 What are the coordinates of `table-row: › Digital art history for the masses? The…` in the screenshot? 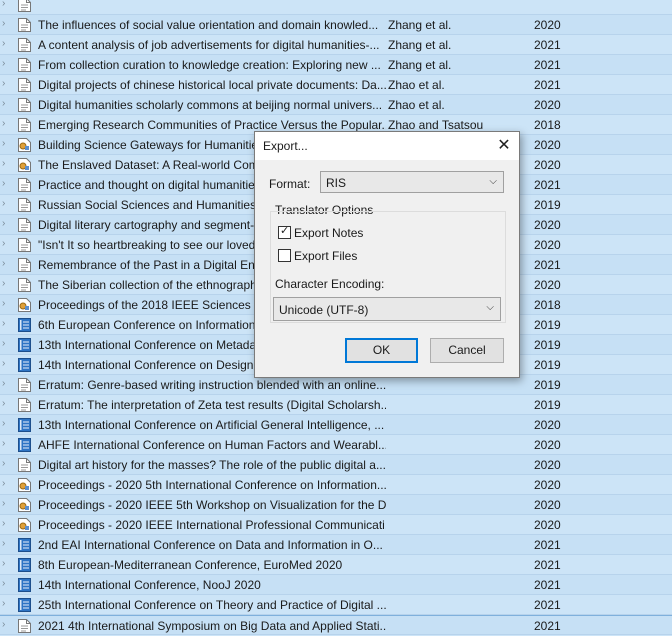 It's located at (336, 465).